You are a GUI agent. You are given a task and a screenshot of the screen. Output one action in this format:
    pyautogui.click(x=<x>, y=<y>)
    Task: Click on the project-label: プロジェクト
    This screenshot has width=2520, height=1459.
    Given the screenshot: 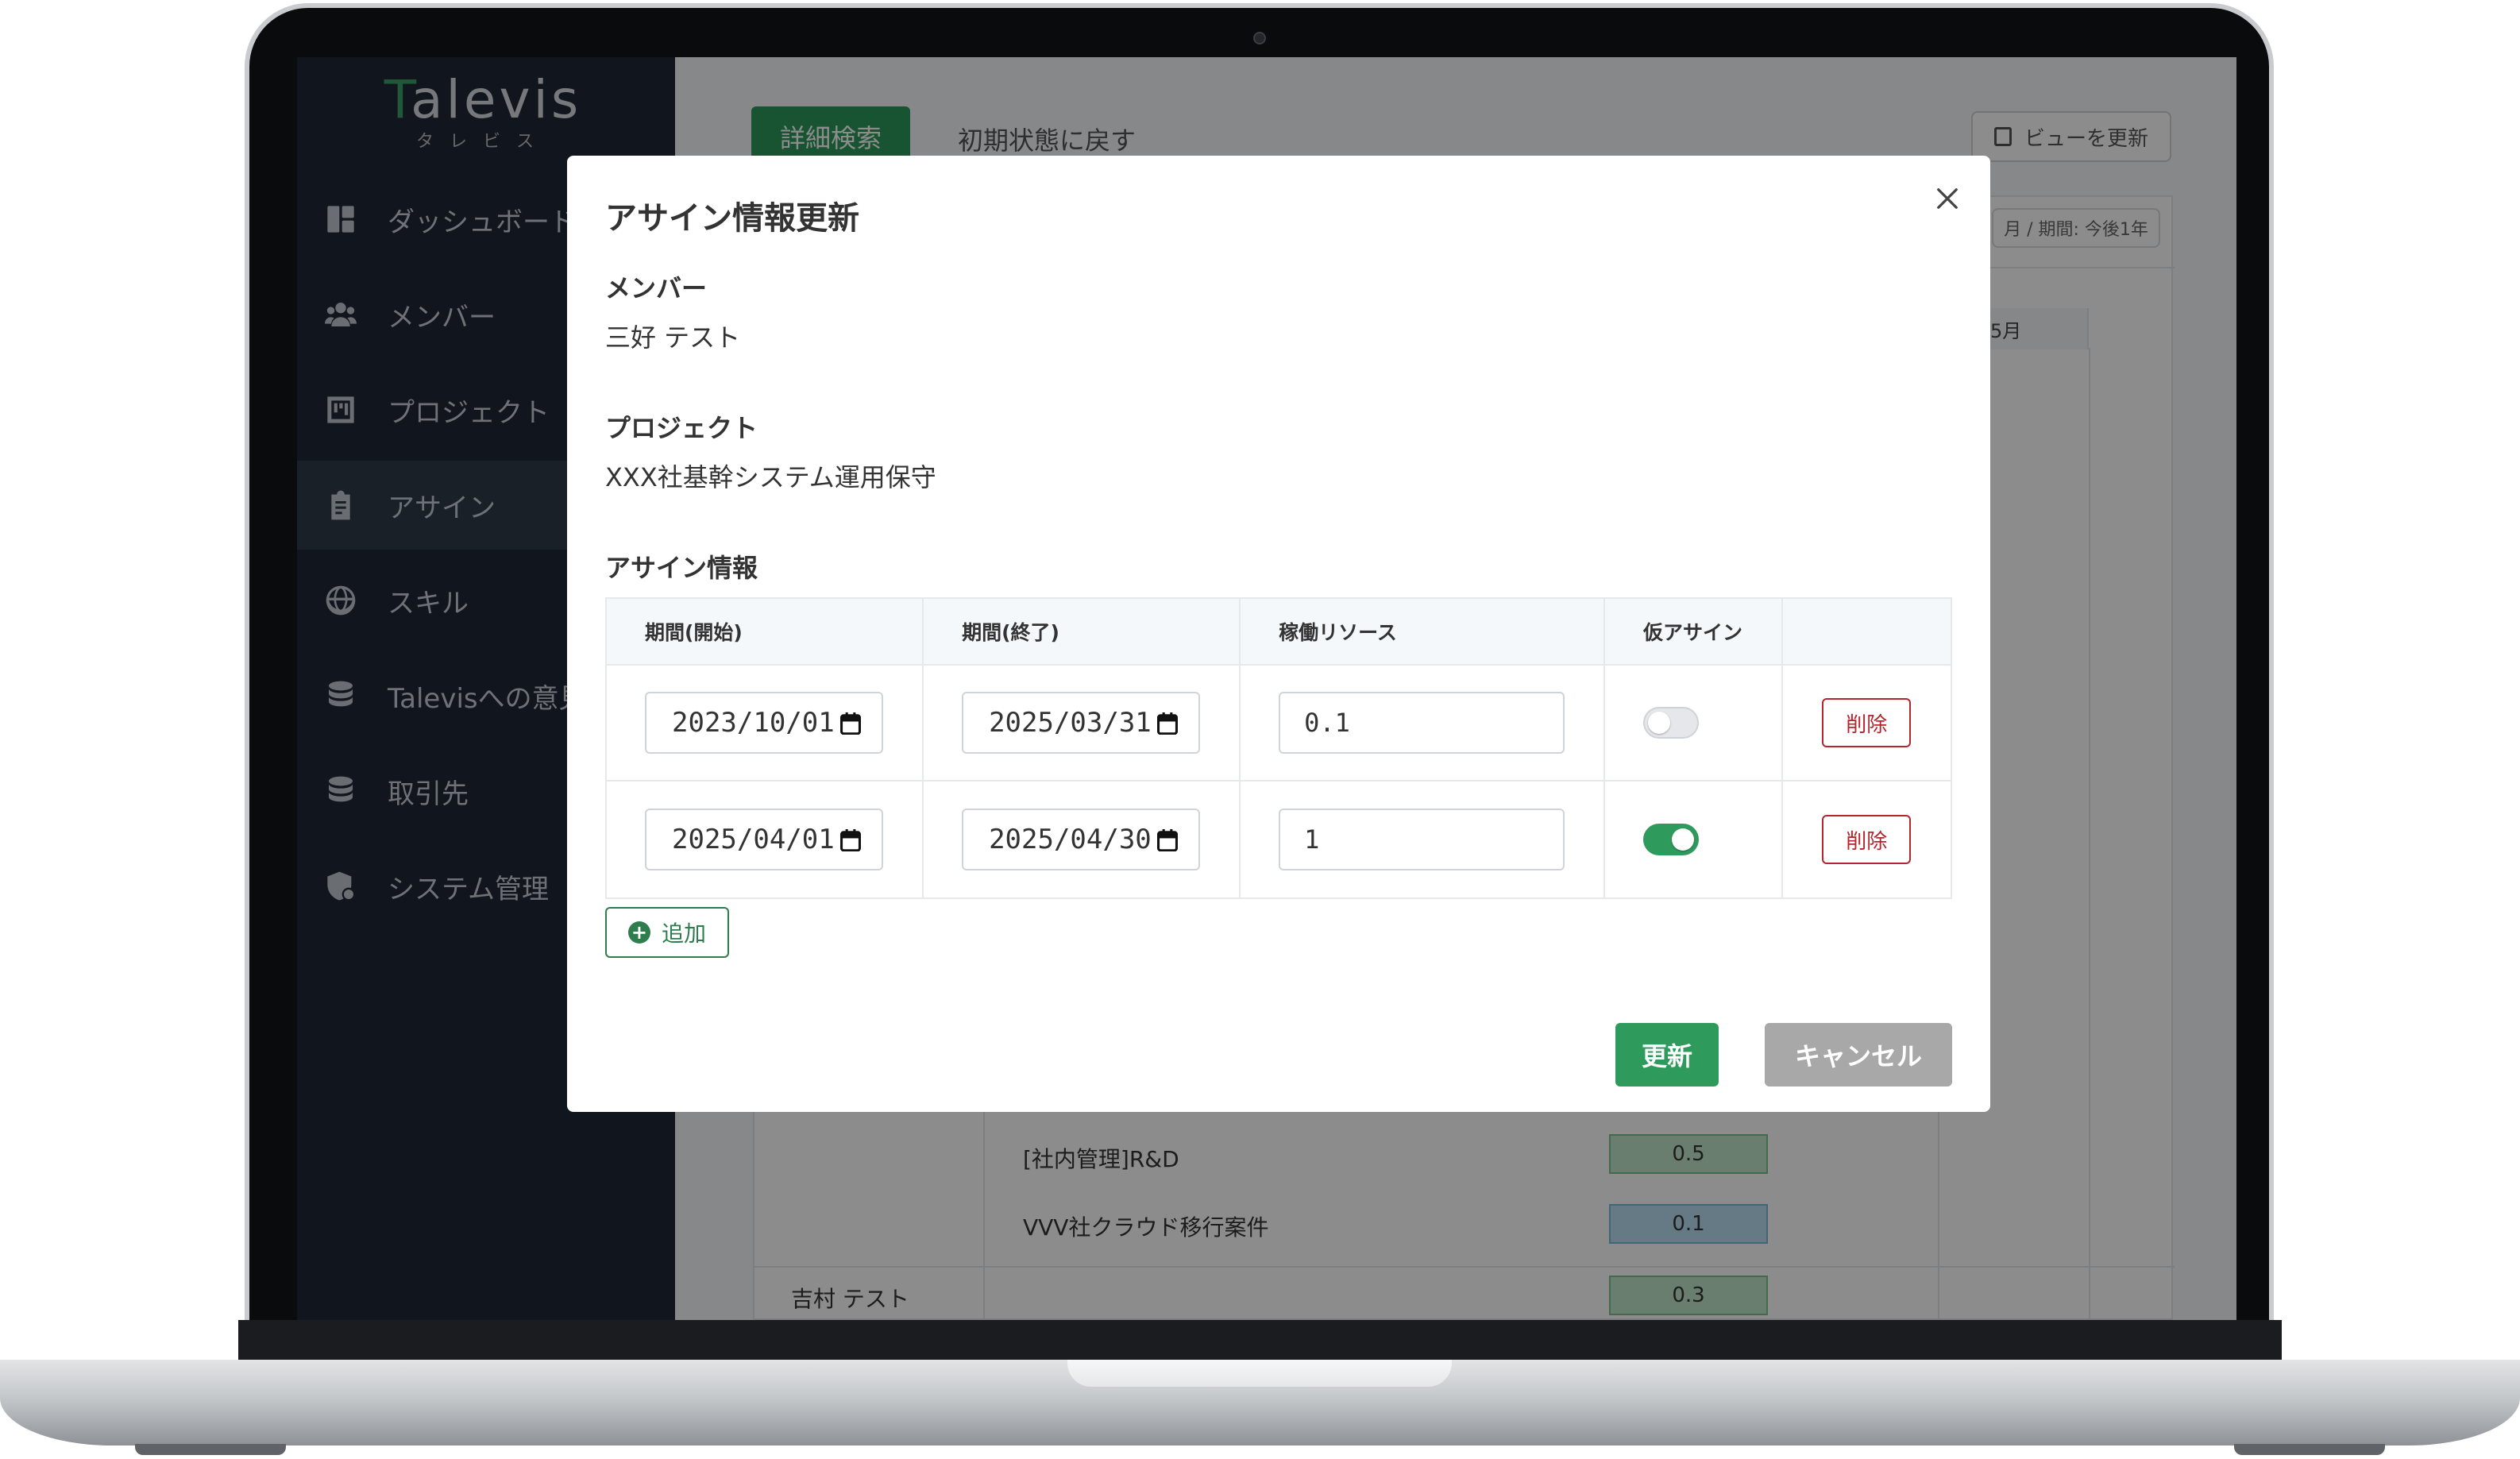 What is the action you would take?
    pyautogui.click(x=681, y=428)
    